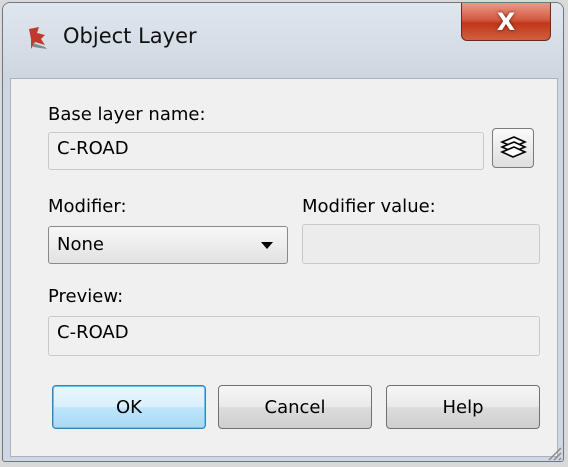 This screenshot has height=467, width=568. I want to click on help-button-label: Help, so click(463, 407).